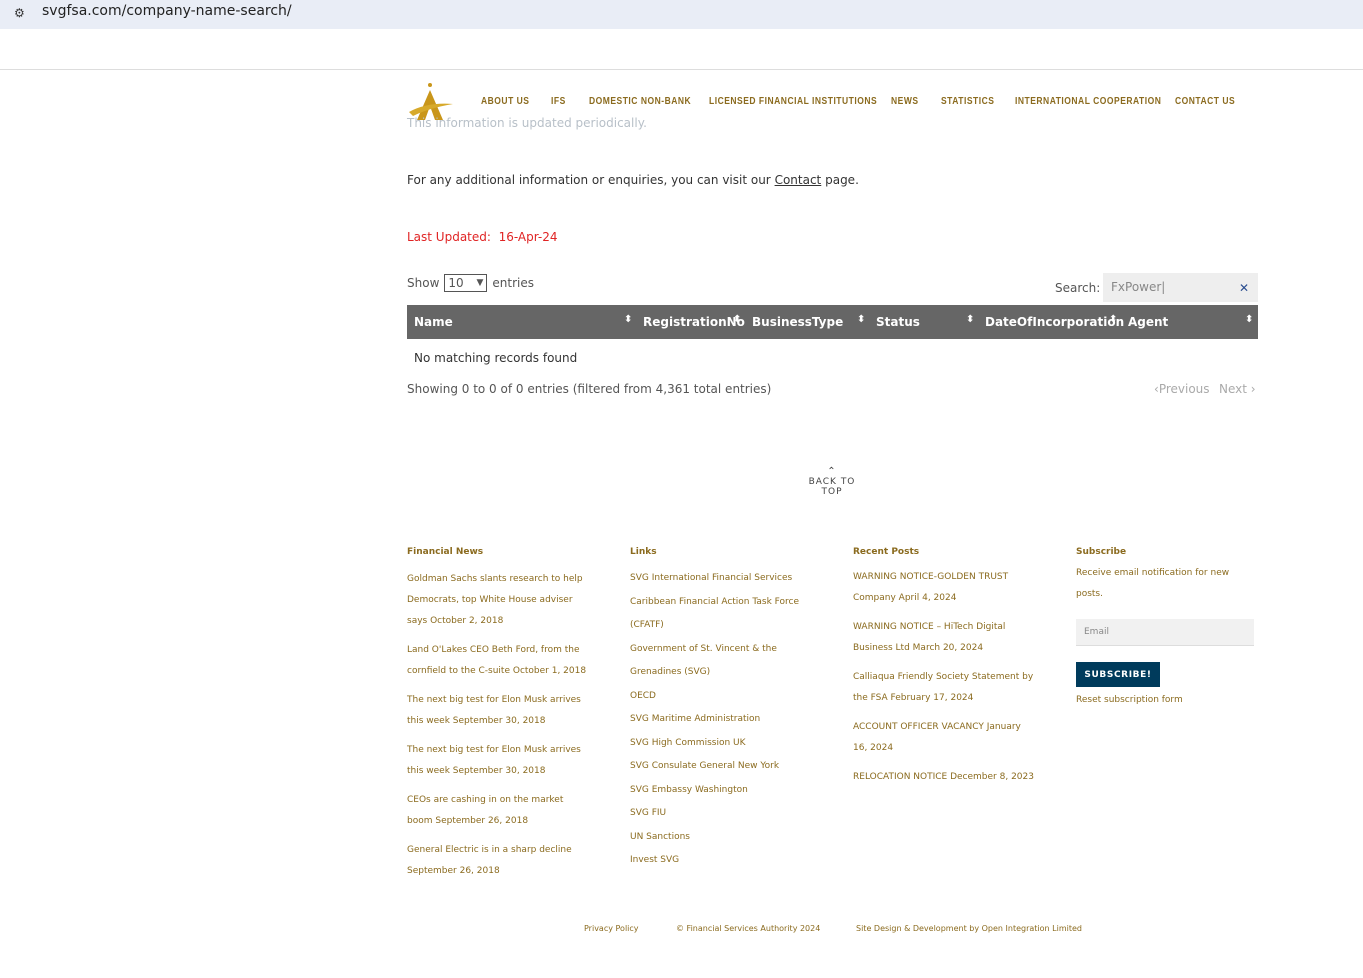  I want to click on subscribe-text: Receive email notification for new posts., so click(1152, 584).